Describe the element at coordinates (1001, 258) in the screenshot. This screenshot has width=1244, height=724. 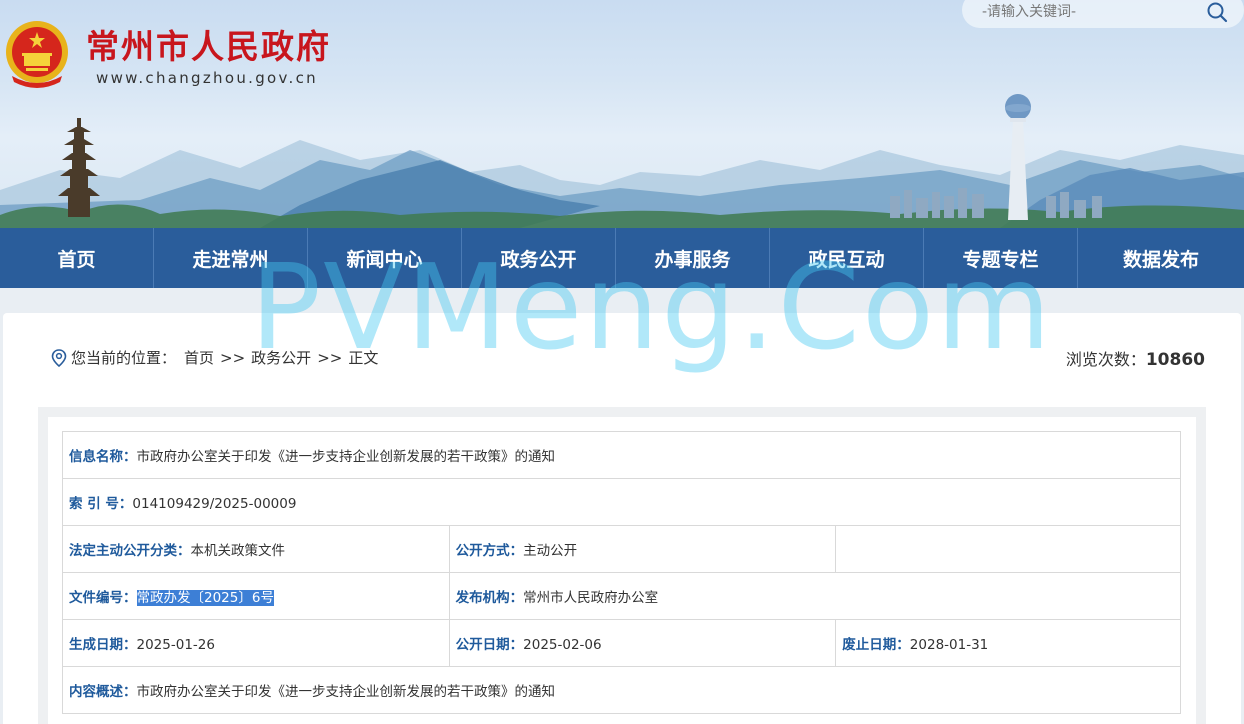
I see `nav-item-topics: 专题专栏` at that location.